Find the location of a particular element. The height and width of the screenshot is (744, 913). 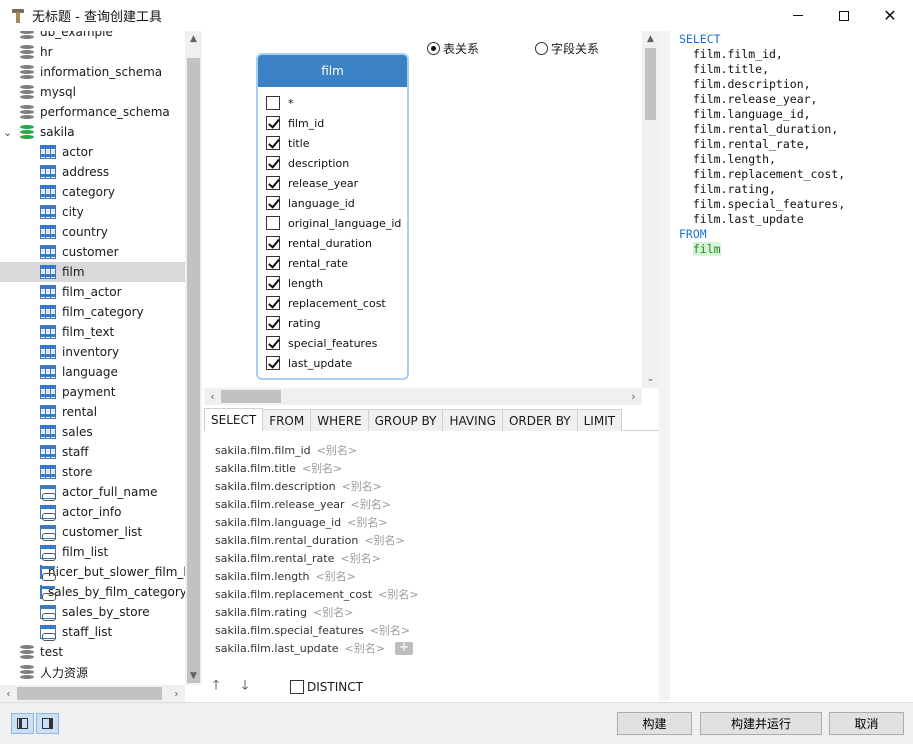

tree-item-16: inventory is located at coordinates (92, 352).